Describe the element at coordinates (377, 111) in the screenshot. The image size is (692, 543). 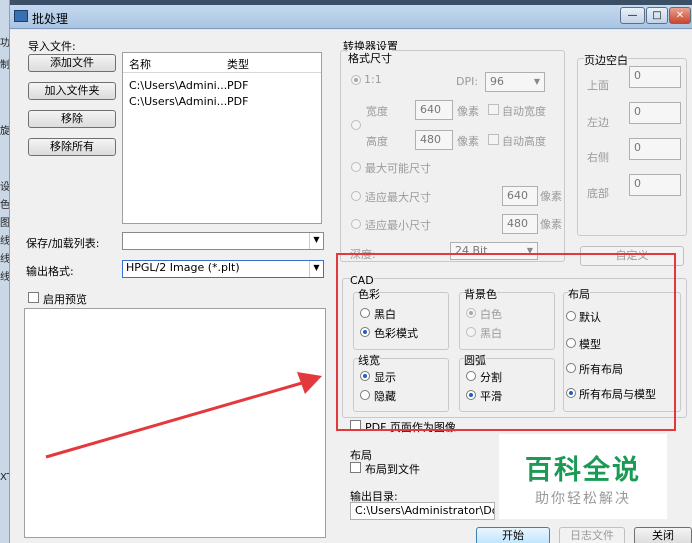
I see `width-label: 宽度` at that location.